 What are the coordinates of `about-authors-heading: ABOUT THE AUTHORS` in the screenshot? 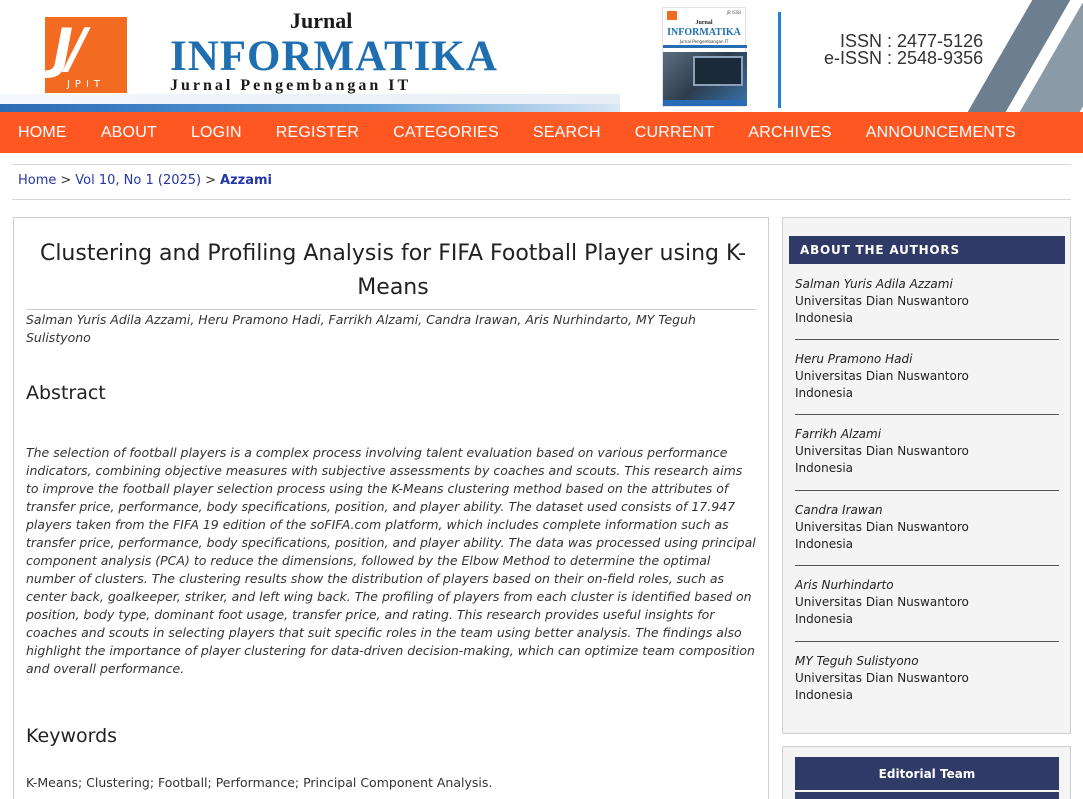 It's located at (927, 250).